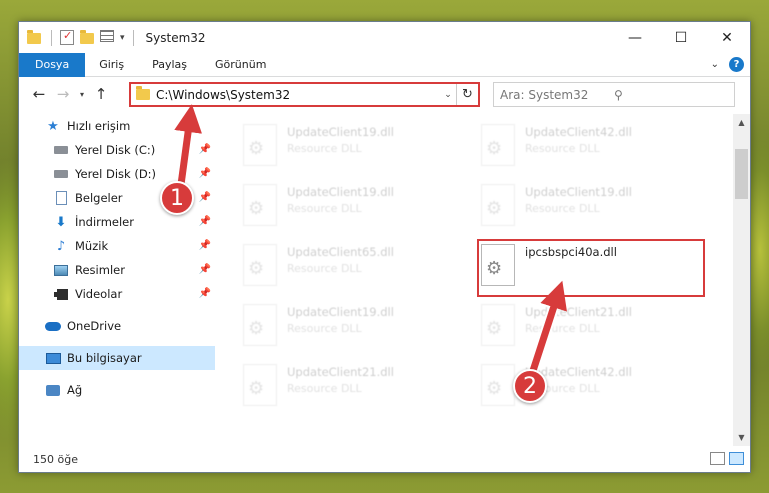 The width and height of the screenshot is (769, 493). I want to click on step-badge-2: 2, so click(530, 386).